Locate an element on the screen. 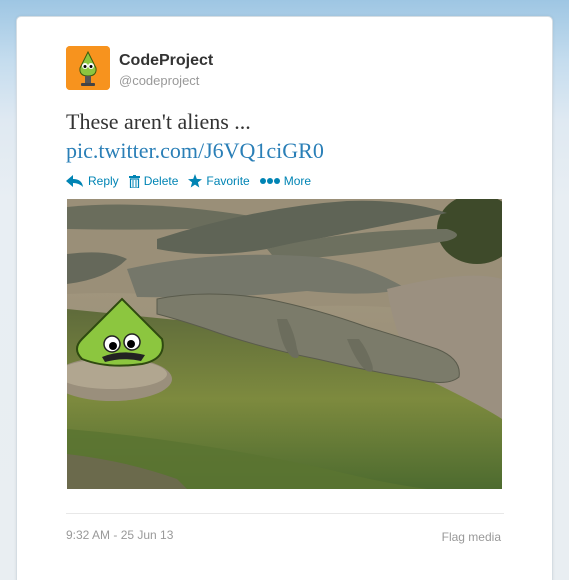 The image size is (569, 580). reply-button: Reply is located at coordinates (92, 181).